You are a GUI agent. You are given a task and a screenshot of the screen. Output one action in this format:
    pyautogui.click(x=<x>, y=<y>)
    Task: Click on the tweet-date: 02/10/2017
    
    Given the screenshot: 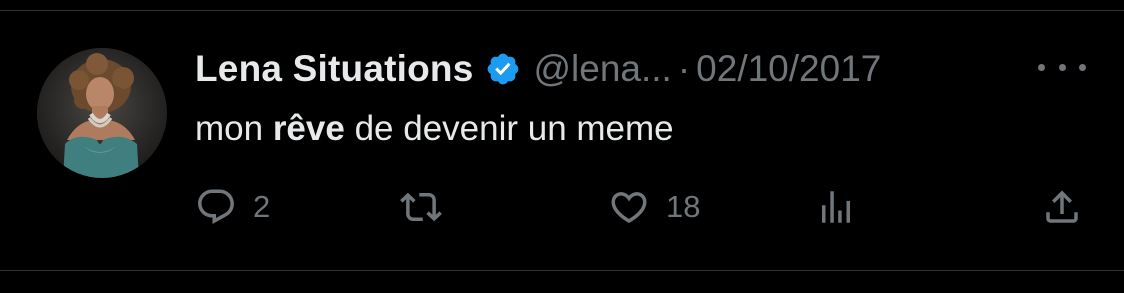 What is the action you would take?
    pyautogui.click(x=788, y=69)
    